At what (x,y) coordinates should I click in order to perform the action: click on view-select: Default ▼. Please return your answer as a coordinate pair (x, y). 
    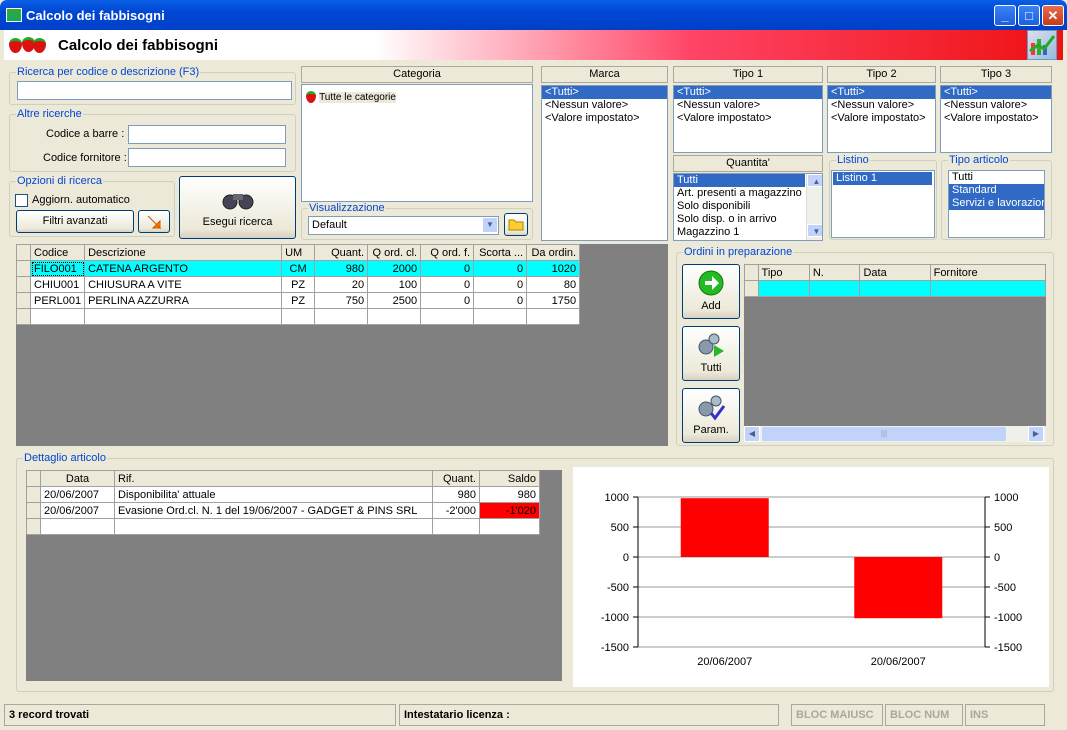
    Looking at the image, I should click on (403, 225).